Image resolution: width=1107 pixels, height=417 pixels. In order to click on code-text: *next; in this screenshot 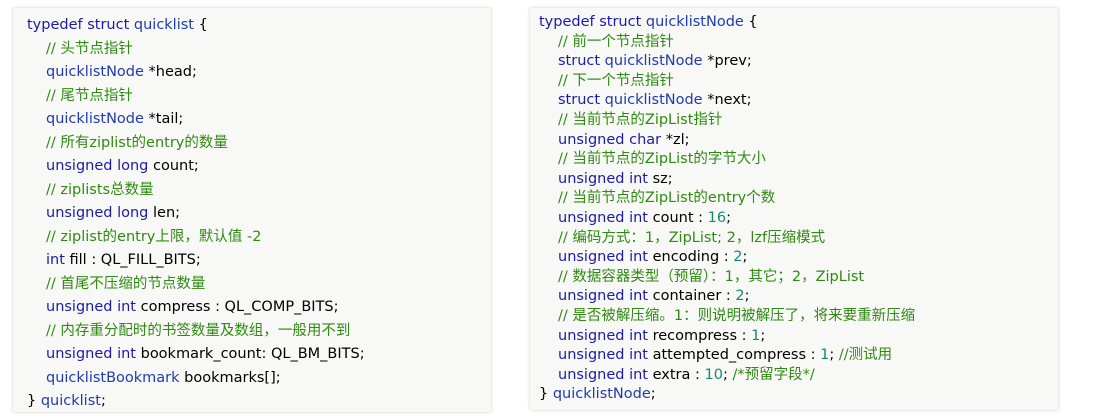, I will do `click(727, 100)`.